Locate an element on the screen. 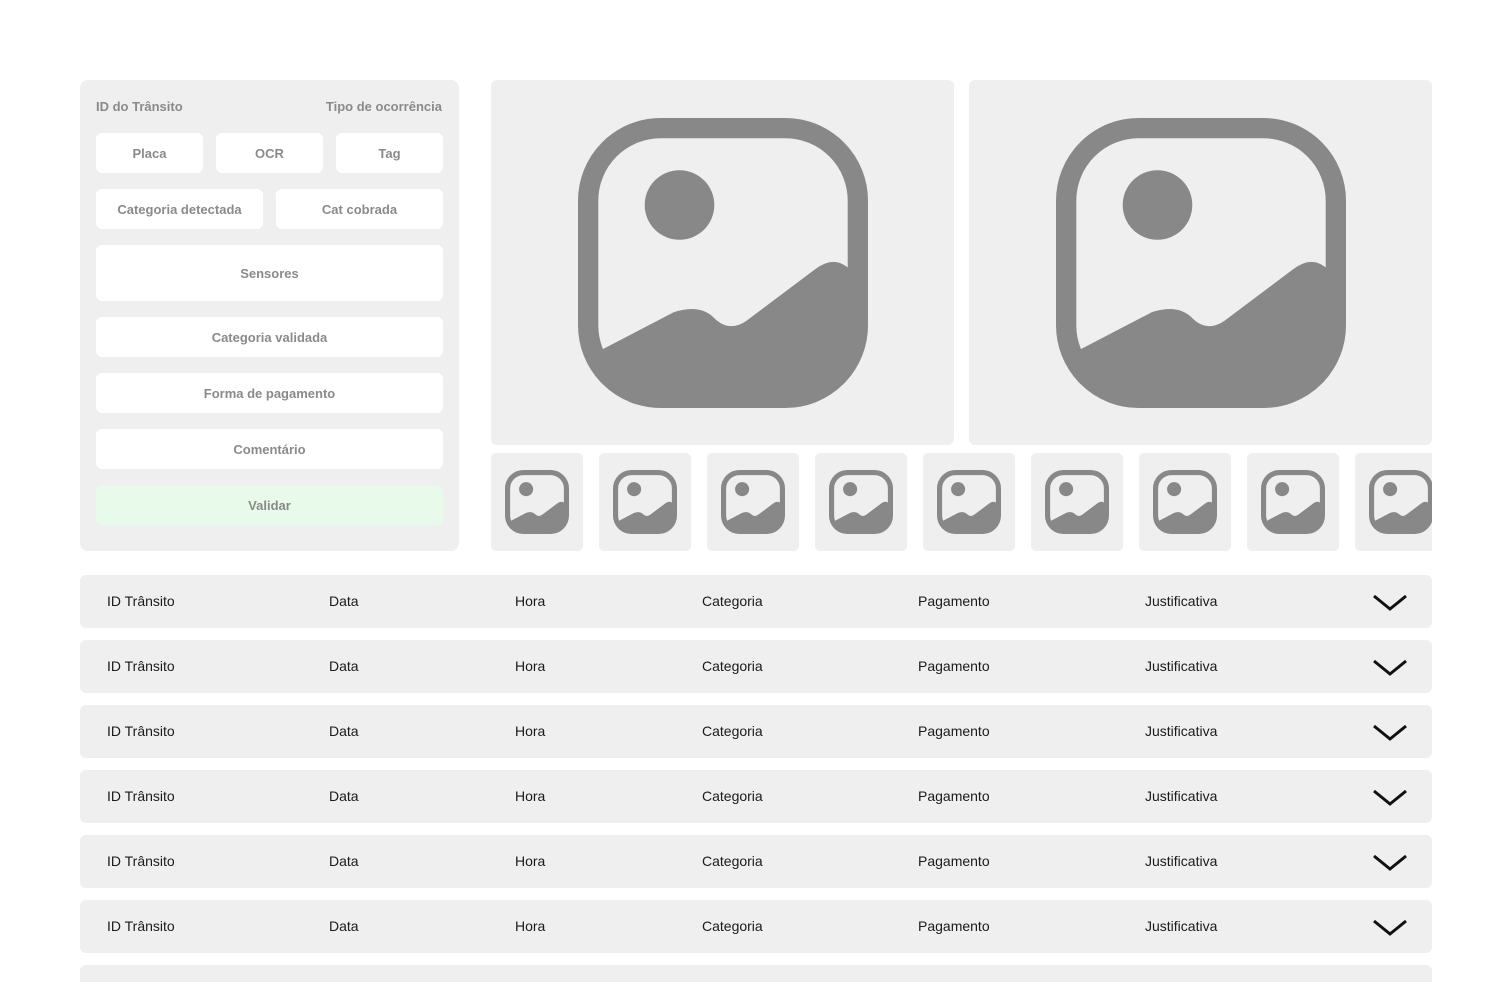  tag-field: Tag is located at coordinates (389, 153).